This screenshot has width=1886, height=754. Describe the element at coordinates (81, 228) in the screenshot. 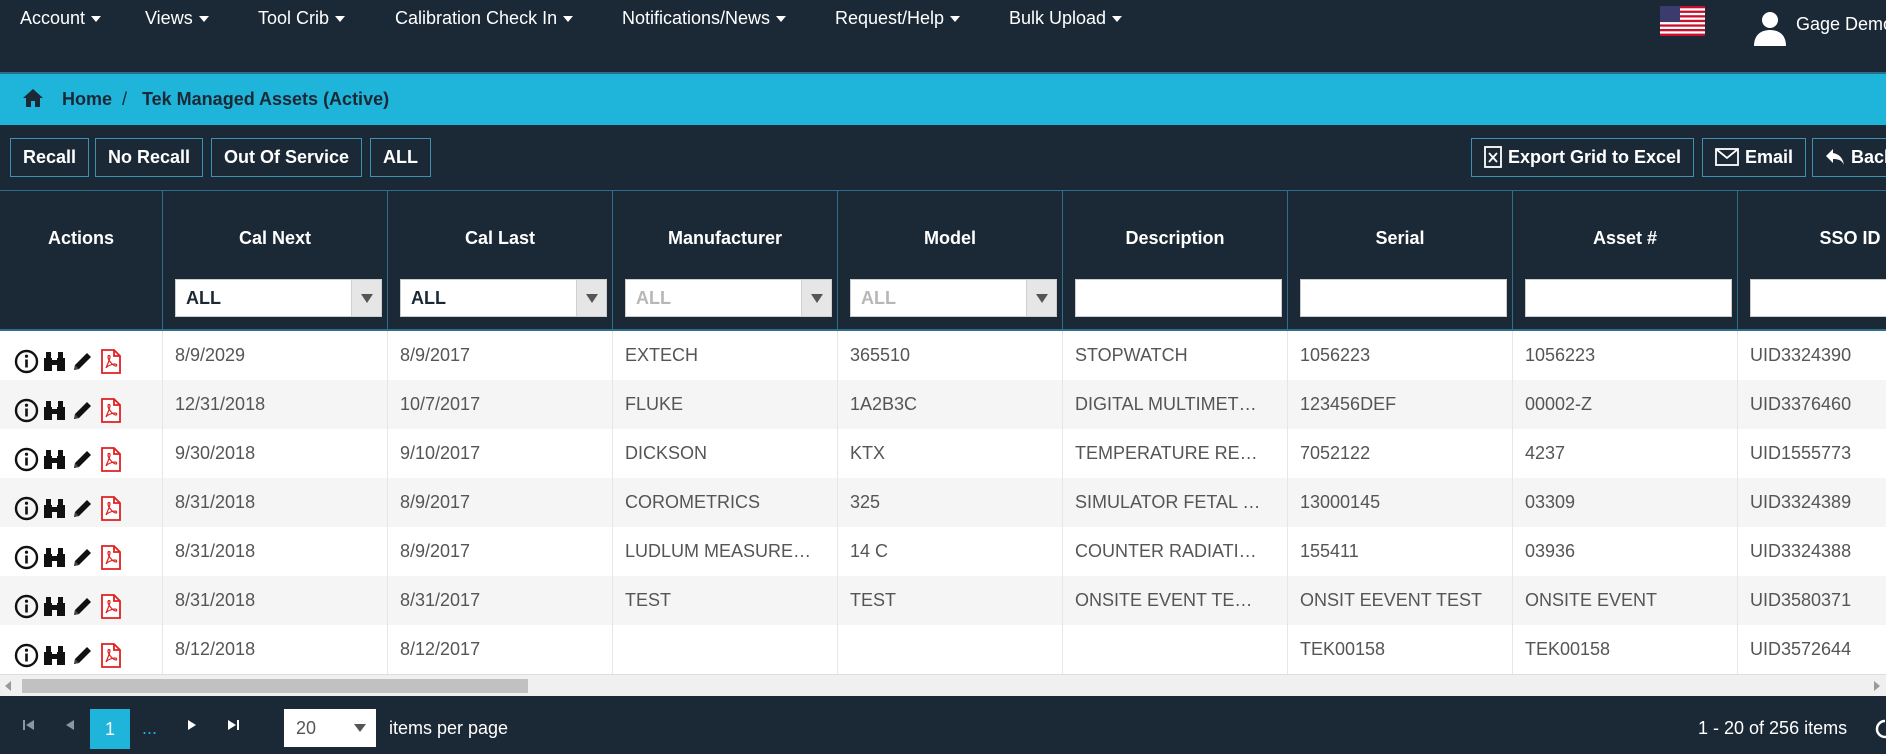

I see `column-header-actions: Actions` at that location.